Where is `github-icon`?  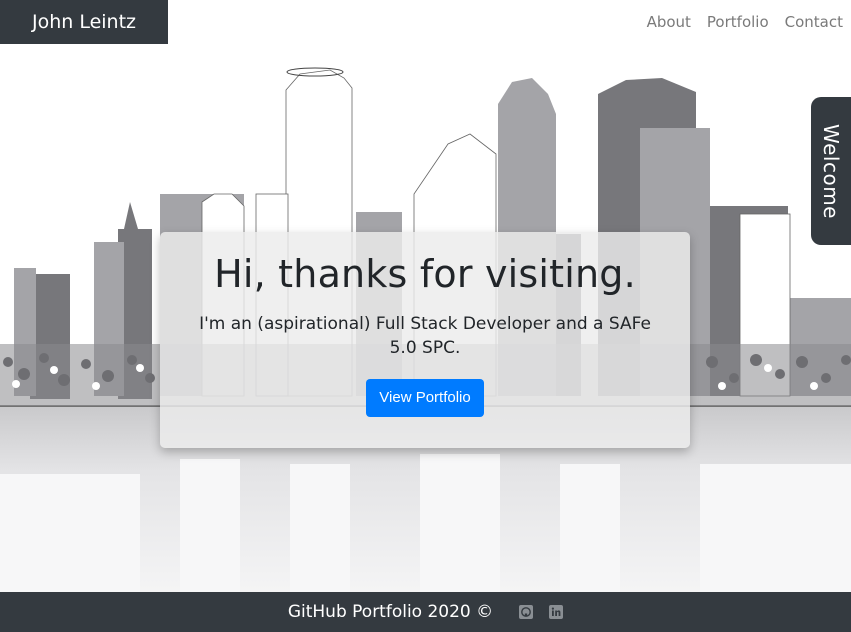 github-icon is located at coordinates (526, 612).